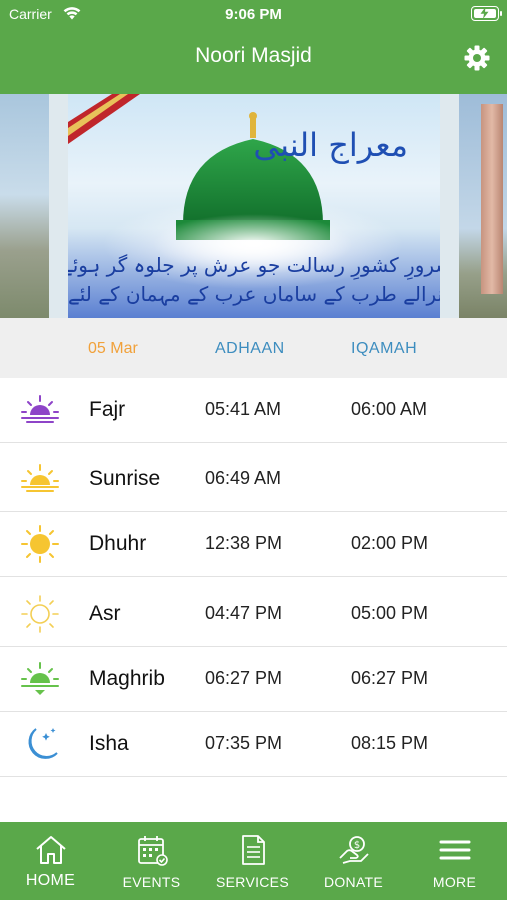 Image resolution: width=507 pixels, height=900 pixels. Describe the element at coordinates (390, 613) in the screenshot. I see `iqamah-time: 05:00 PM` at that location.